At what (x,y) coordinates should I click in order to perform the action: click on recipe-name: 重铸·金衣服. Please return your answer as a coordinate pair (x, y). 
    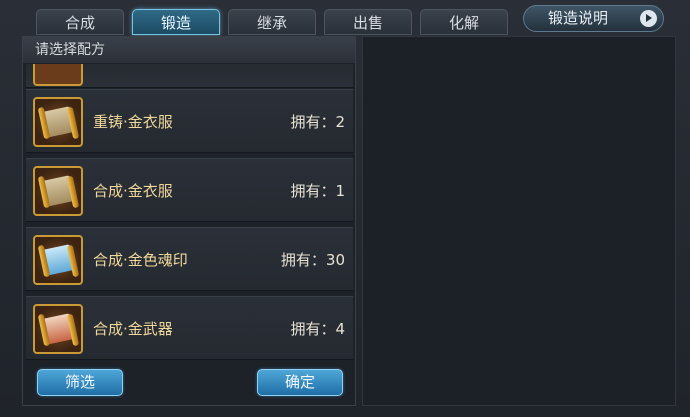
    Looking at the image, I should click on (133, 122).